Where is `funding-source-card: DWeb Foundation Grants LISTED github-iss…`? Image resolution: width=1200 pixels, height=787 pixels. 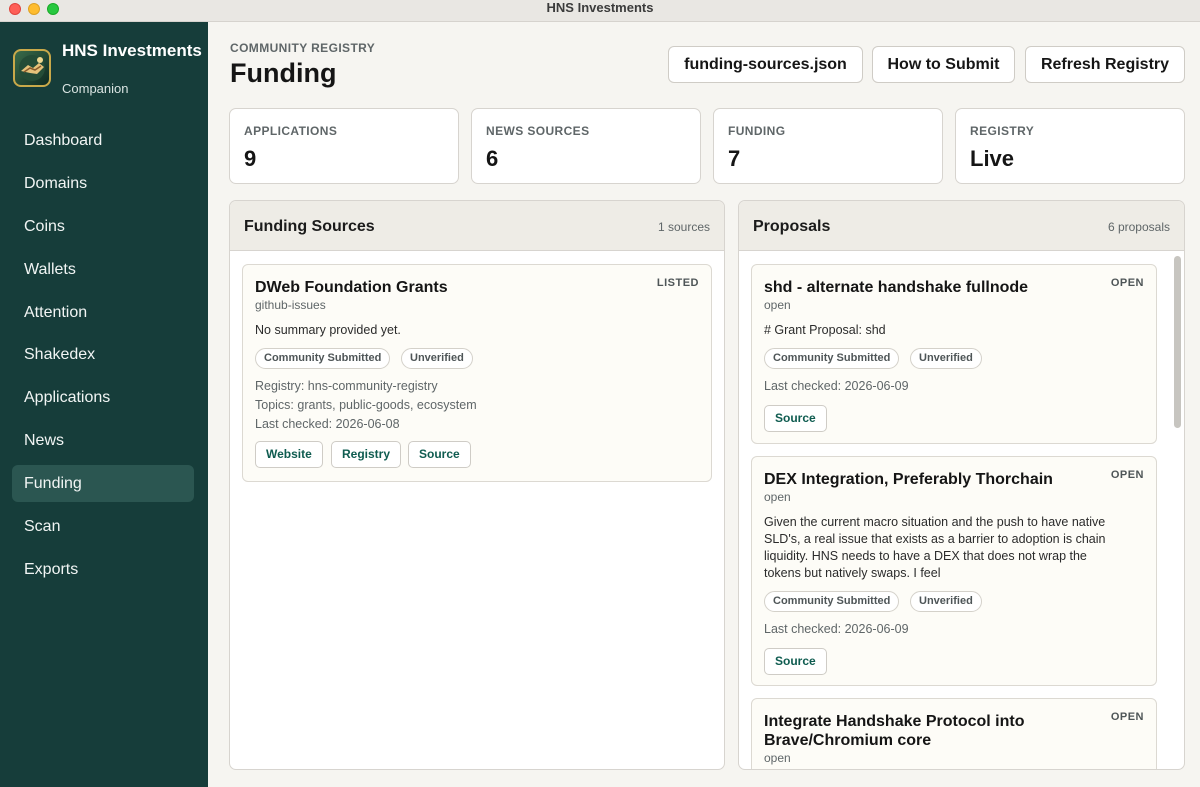
funding-source-card: DWeb Foundation Grants LISTED github-iss… is located at coordinates (477, 373).